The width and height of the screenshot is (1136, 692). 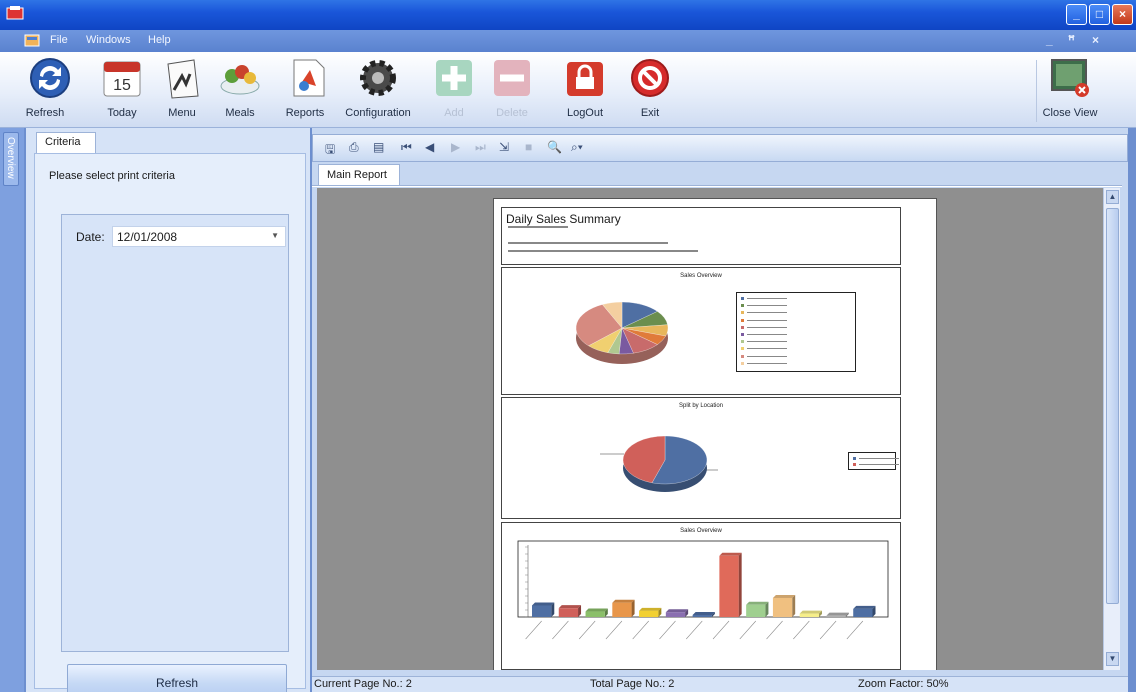 What do you see at coordinates (275, 235) in the screenshot?
I see `chevron-down-icon: ▼` at bounding box center [275, 235].